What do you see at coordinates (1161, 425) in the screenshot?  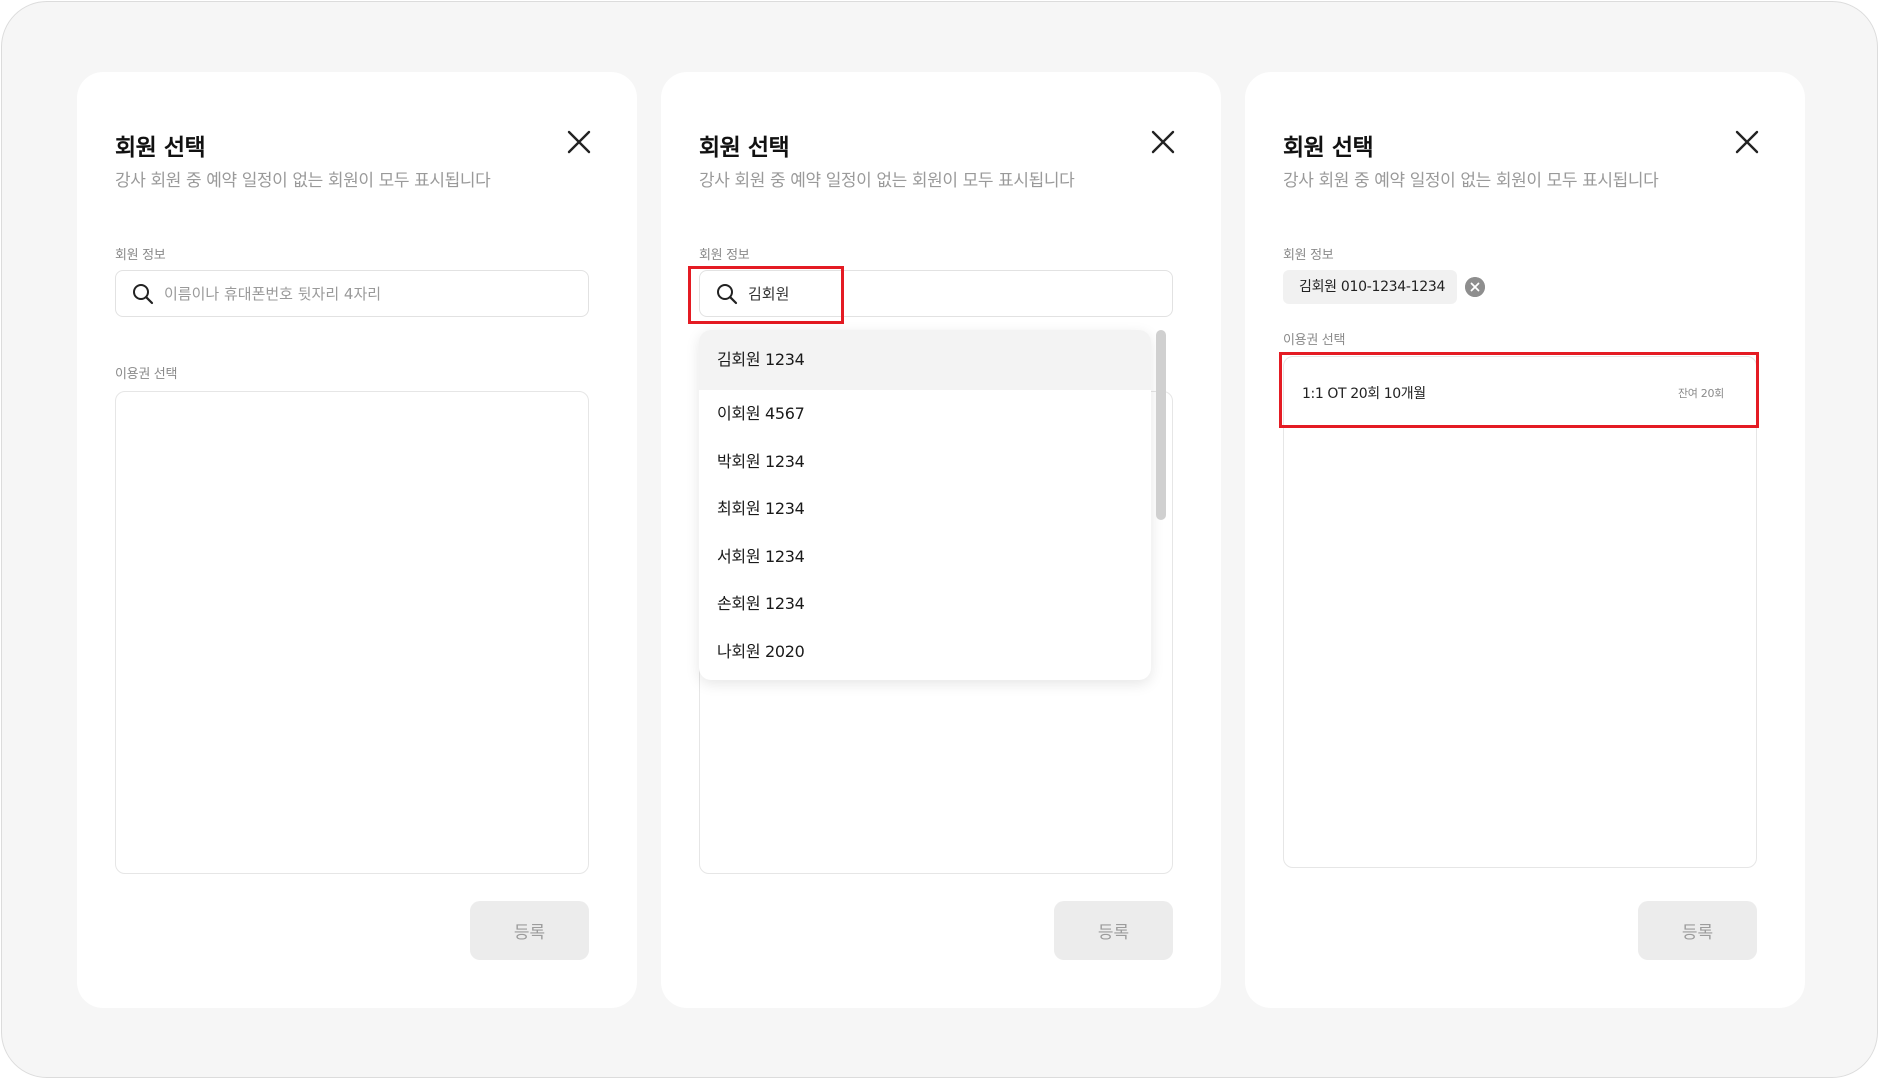 I see `dropdown-scrollbar` at bounding box center [1161, 425].